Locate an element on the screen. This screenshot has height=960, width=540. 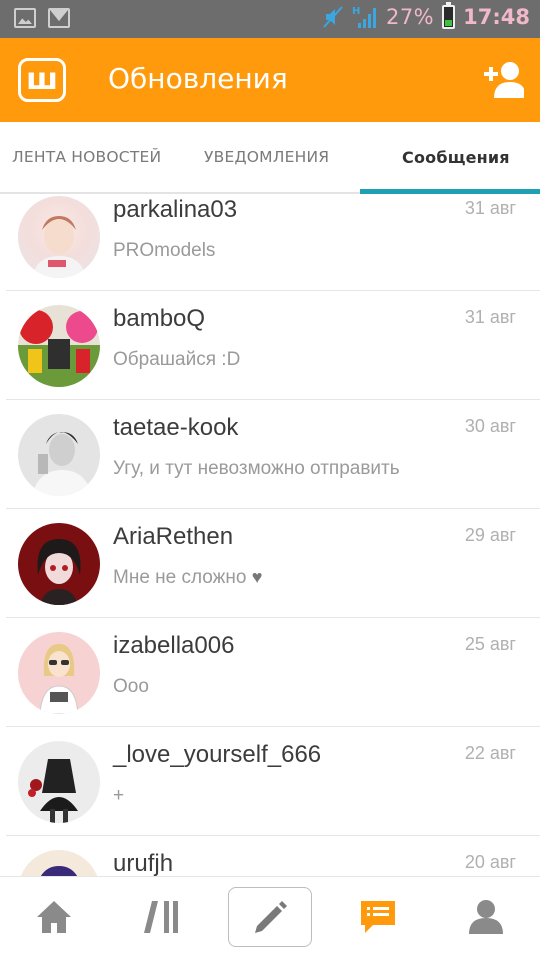
conversation-username: parkalina03 is located at coordinates (175, 209).